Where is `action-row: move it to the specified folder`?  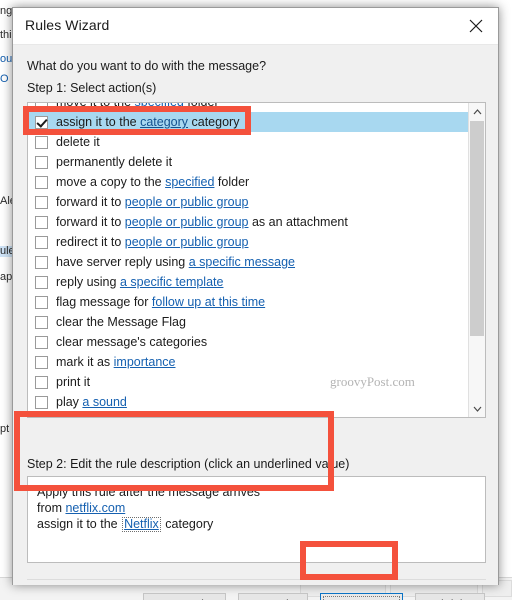
action-row: move it to the specified folder is located at coordinates (248, 107).